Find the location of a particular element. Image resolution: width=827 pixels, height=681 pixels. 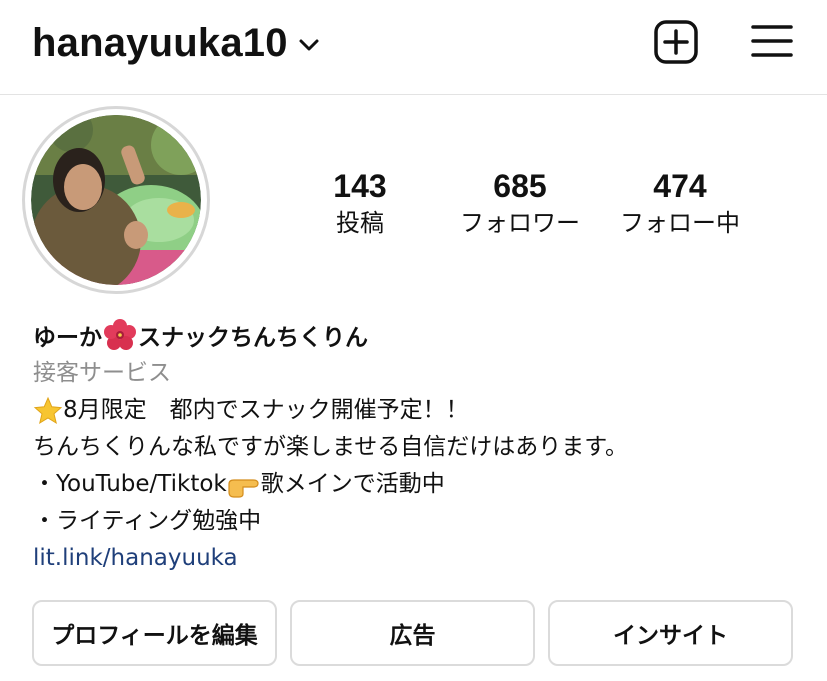

following-label: フォロー中 is located at coordinates (680, 223).